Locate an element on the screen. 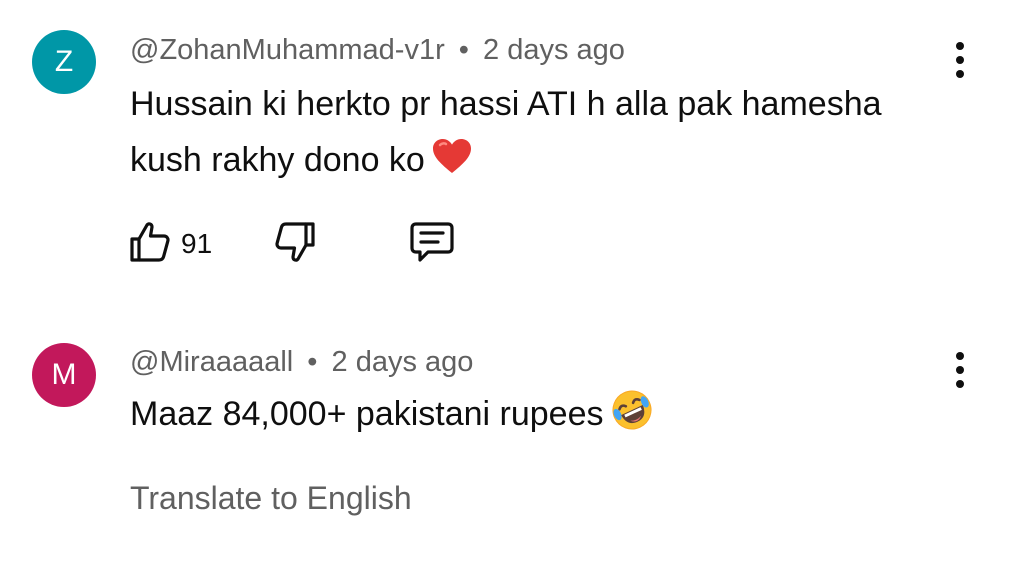 The height and width of the screenshot is (565, 1024). avatar-letter: M is located at coordinates (64, 374).